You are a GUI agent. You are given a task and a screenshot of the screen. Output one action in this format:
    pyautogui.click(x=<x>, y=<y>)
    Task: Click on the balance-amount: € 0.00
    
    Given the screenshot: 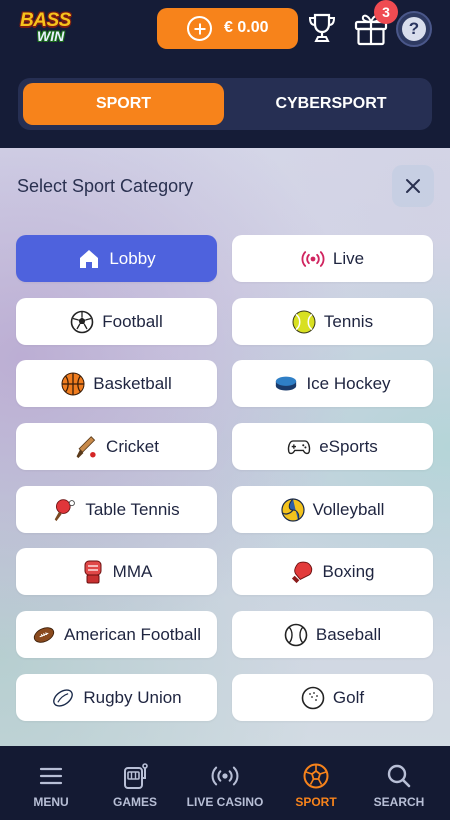 What is the action you would take?
    pyautogui.click(x=246, y=27)
    